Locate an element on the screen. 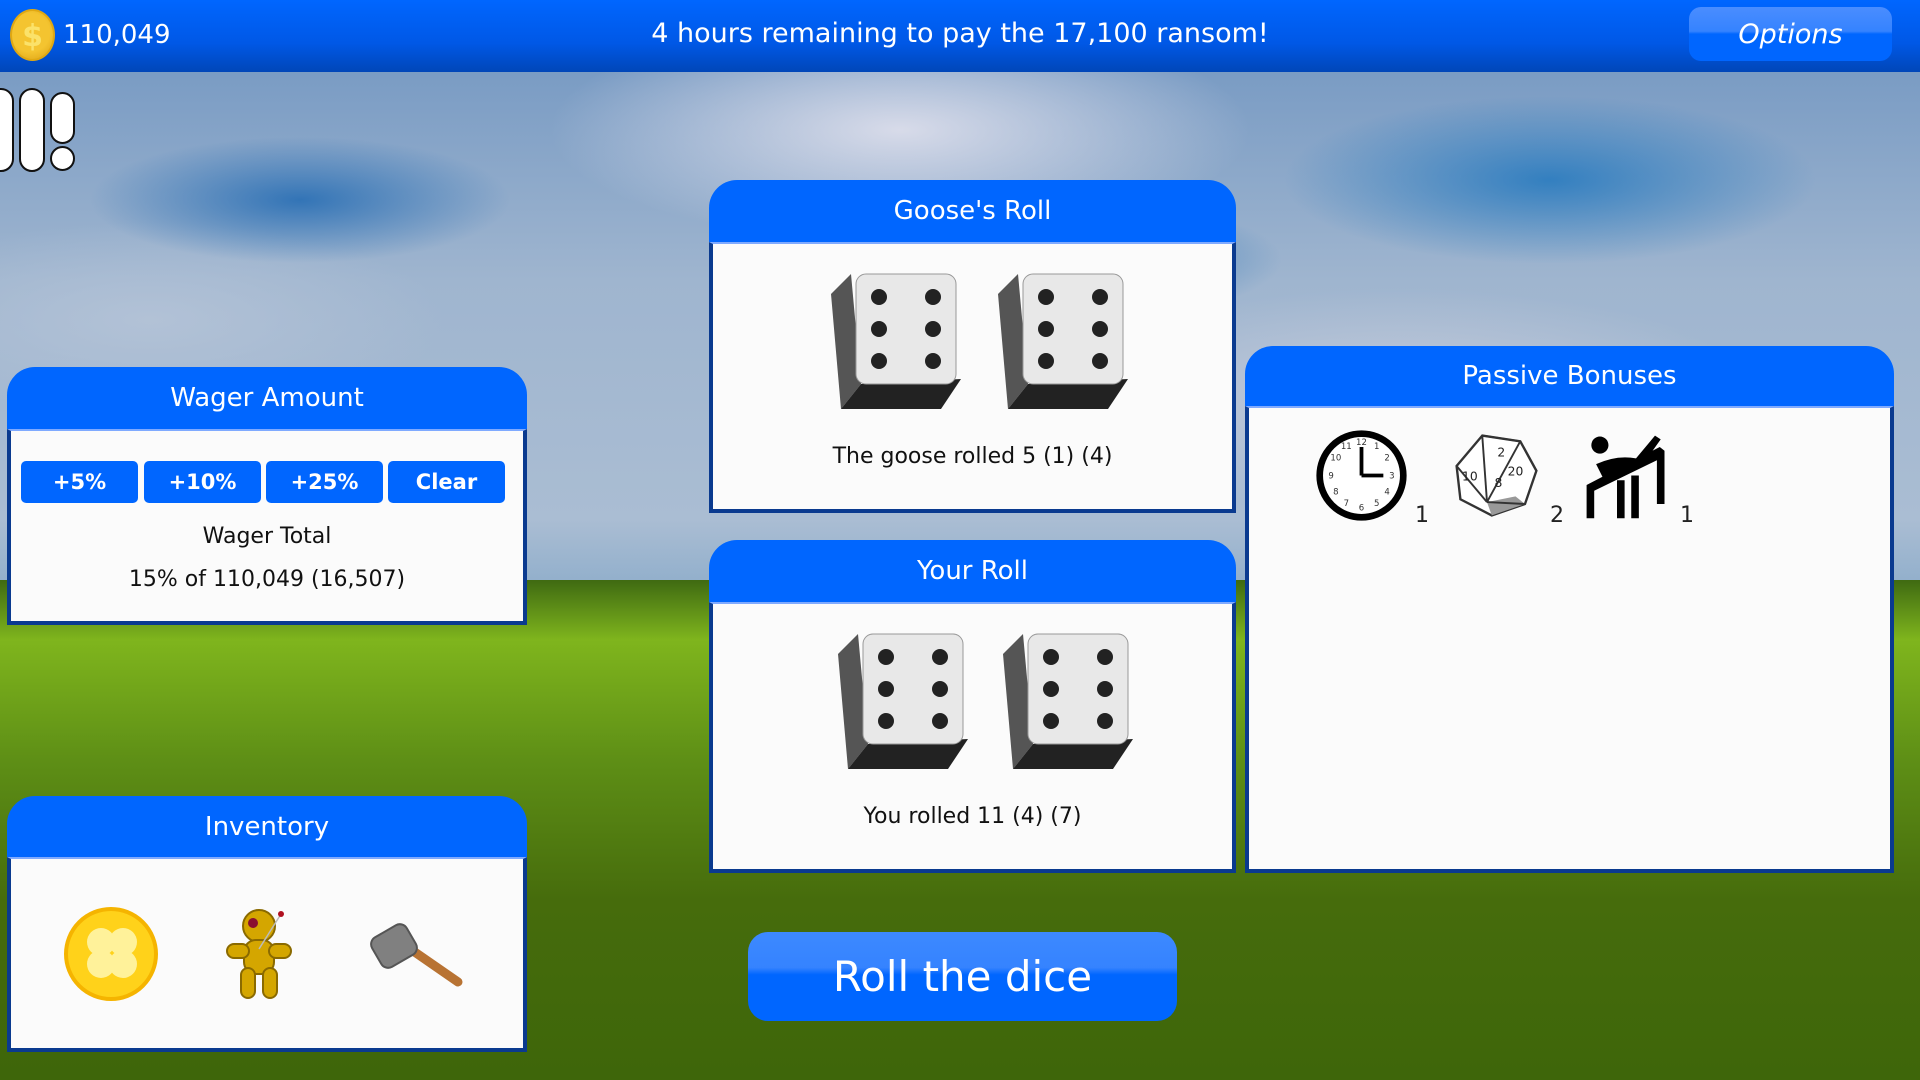 This screenshot has width=1920, height=1080. goose-roll-title: Goose's Roll is located at coordinates (972, 211).